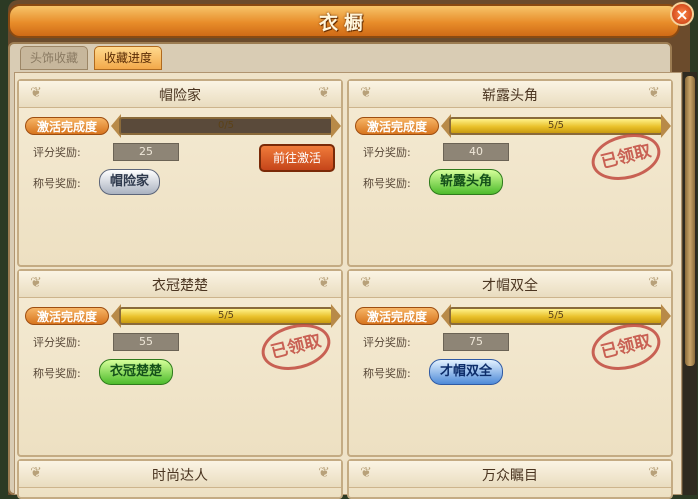 The image size is (698, 499). I want to click on title-badge: 崭露头角, so click(466, 182).